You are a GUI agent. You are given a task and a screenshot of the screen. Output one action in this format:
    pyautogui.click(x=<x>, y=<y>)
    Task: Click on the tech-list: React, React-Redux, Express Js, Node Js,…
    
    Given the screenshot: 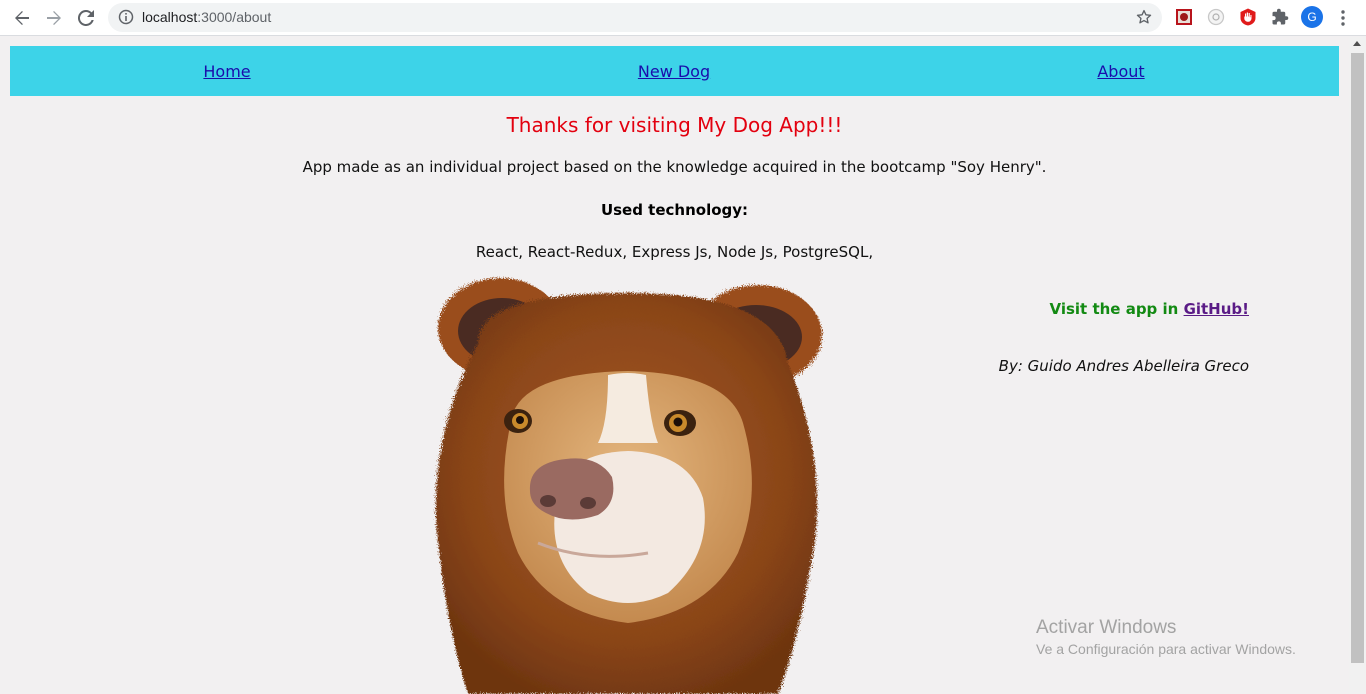 What is the action you would take?
    pyautogui.click(x=674, y=252)
    